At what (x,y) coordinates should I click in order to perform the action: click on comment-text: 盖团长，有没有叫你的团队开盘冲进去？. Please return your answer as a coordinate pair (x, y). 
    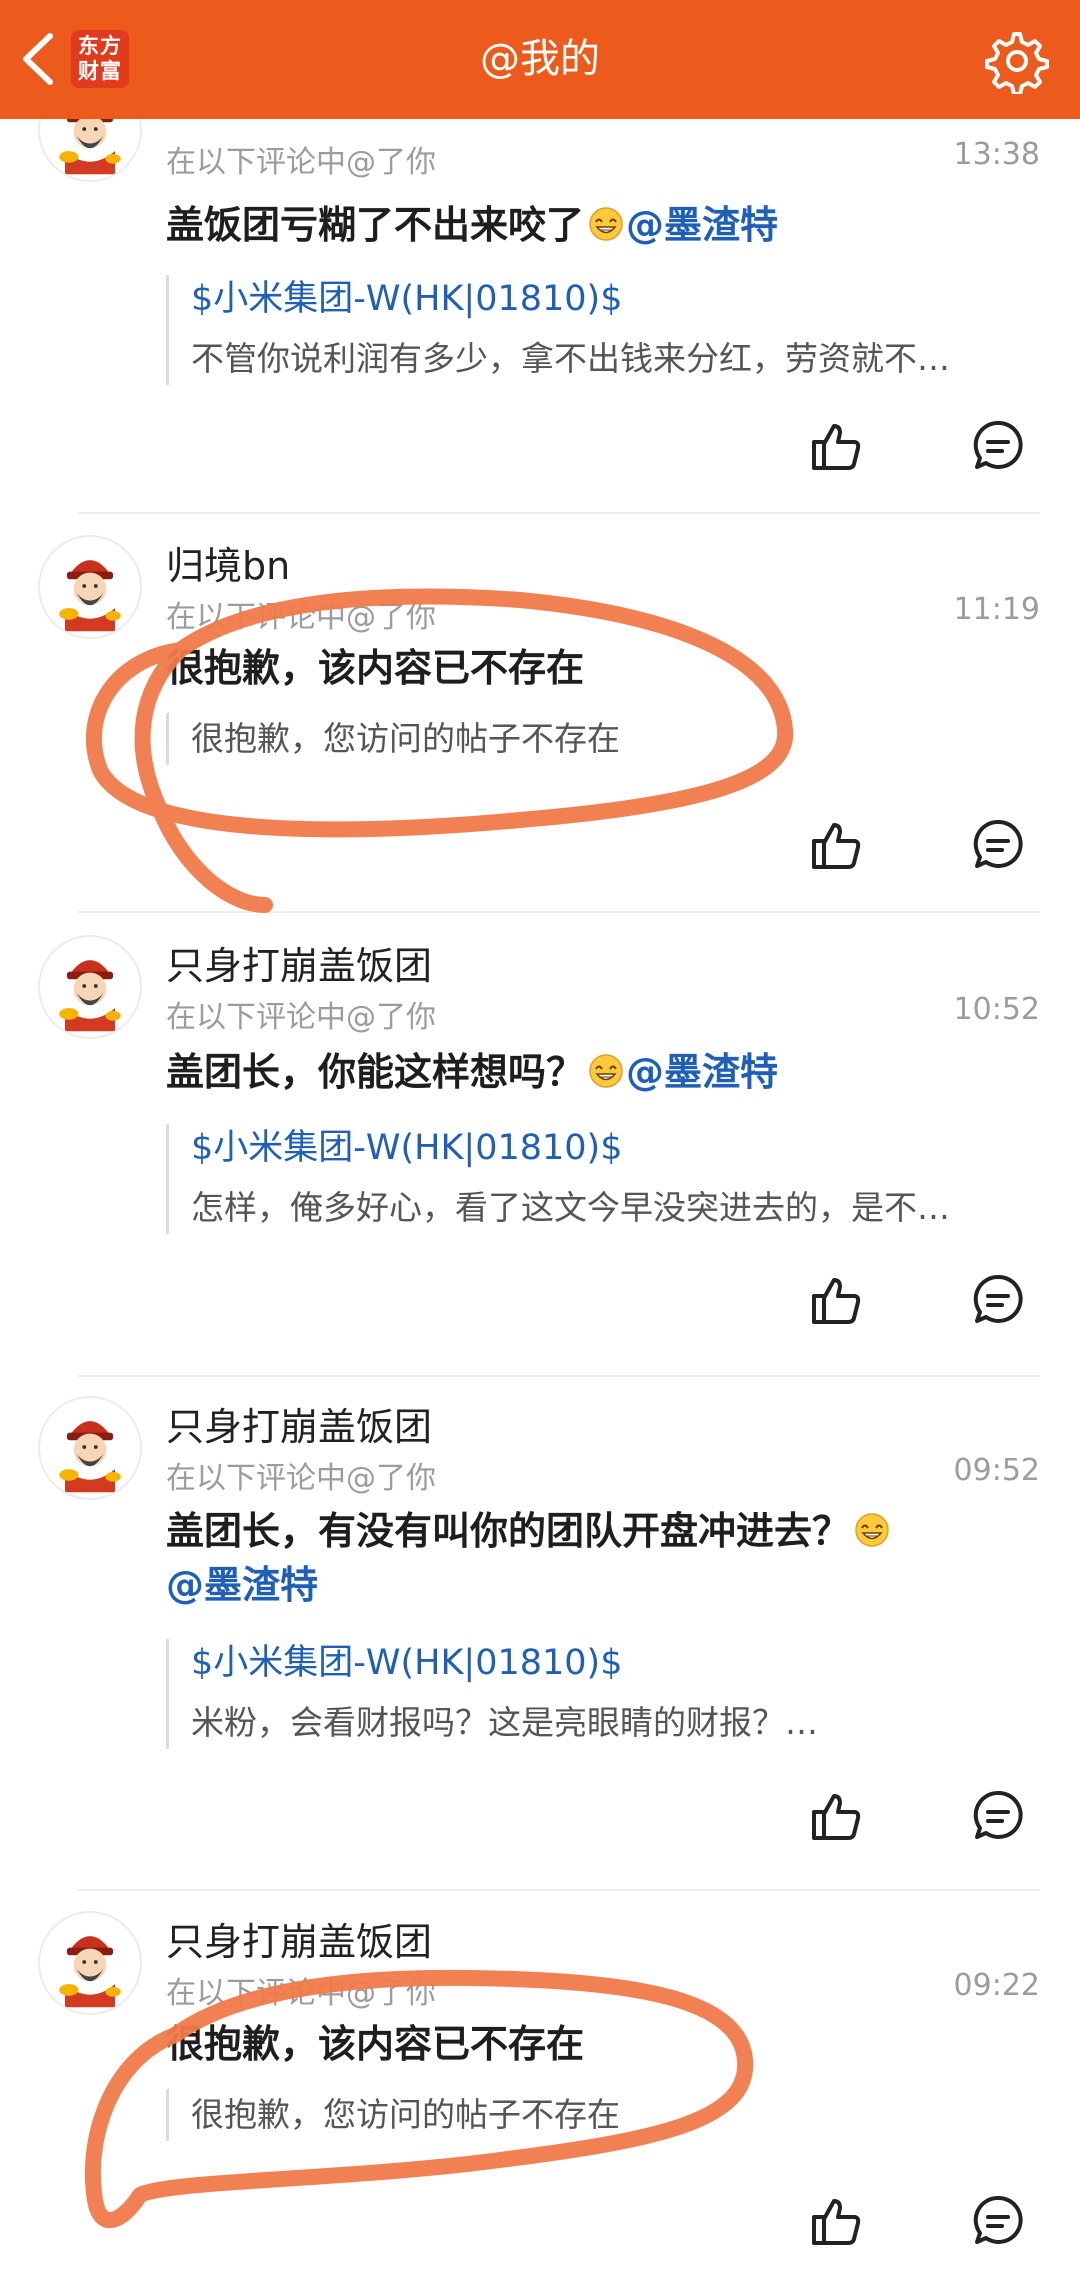
    Looking at the image, I should click on (508, 1531).